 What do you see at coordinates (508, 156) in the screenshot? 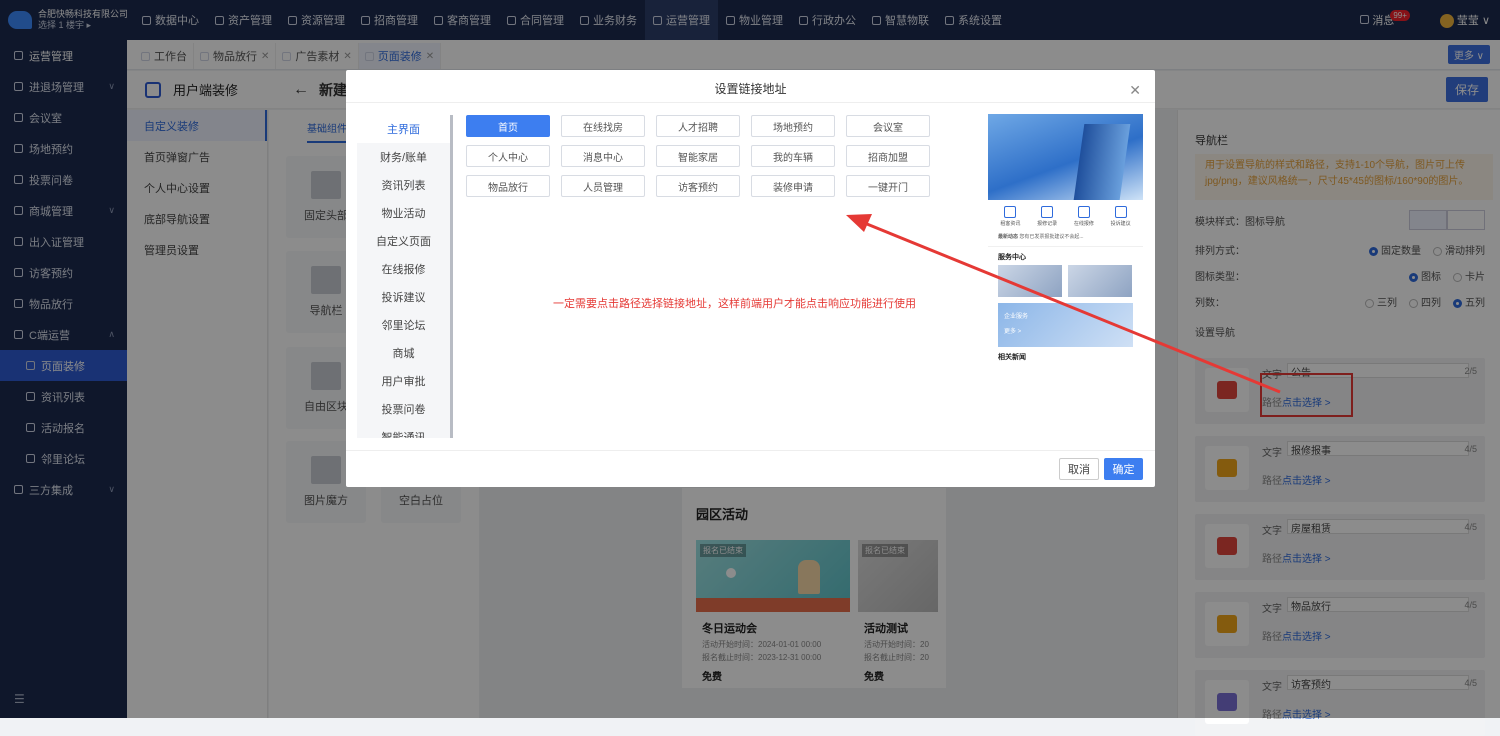
I see `link-option: 个人中心` at bounding box center [508, 156].